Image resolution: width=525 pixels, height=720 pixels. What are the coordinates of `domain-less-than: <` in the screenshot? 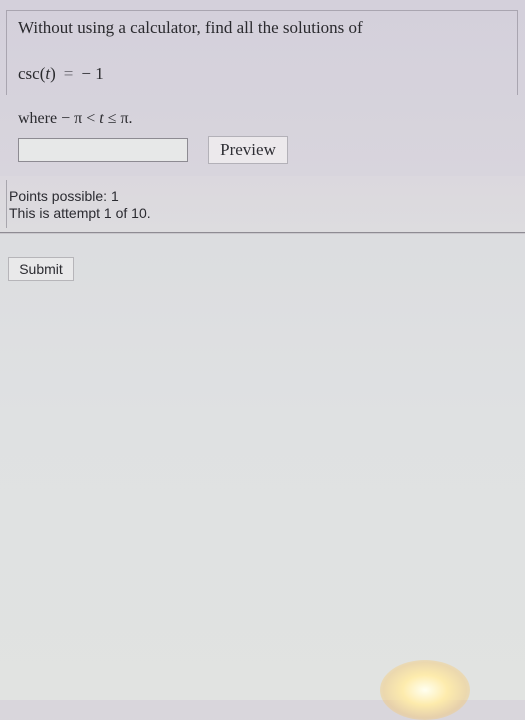 It's located at (91, 118).